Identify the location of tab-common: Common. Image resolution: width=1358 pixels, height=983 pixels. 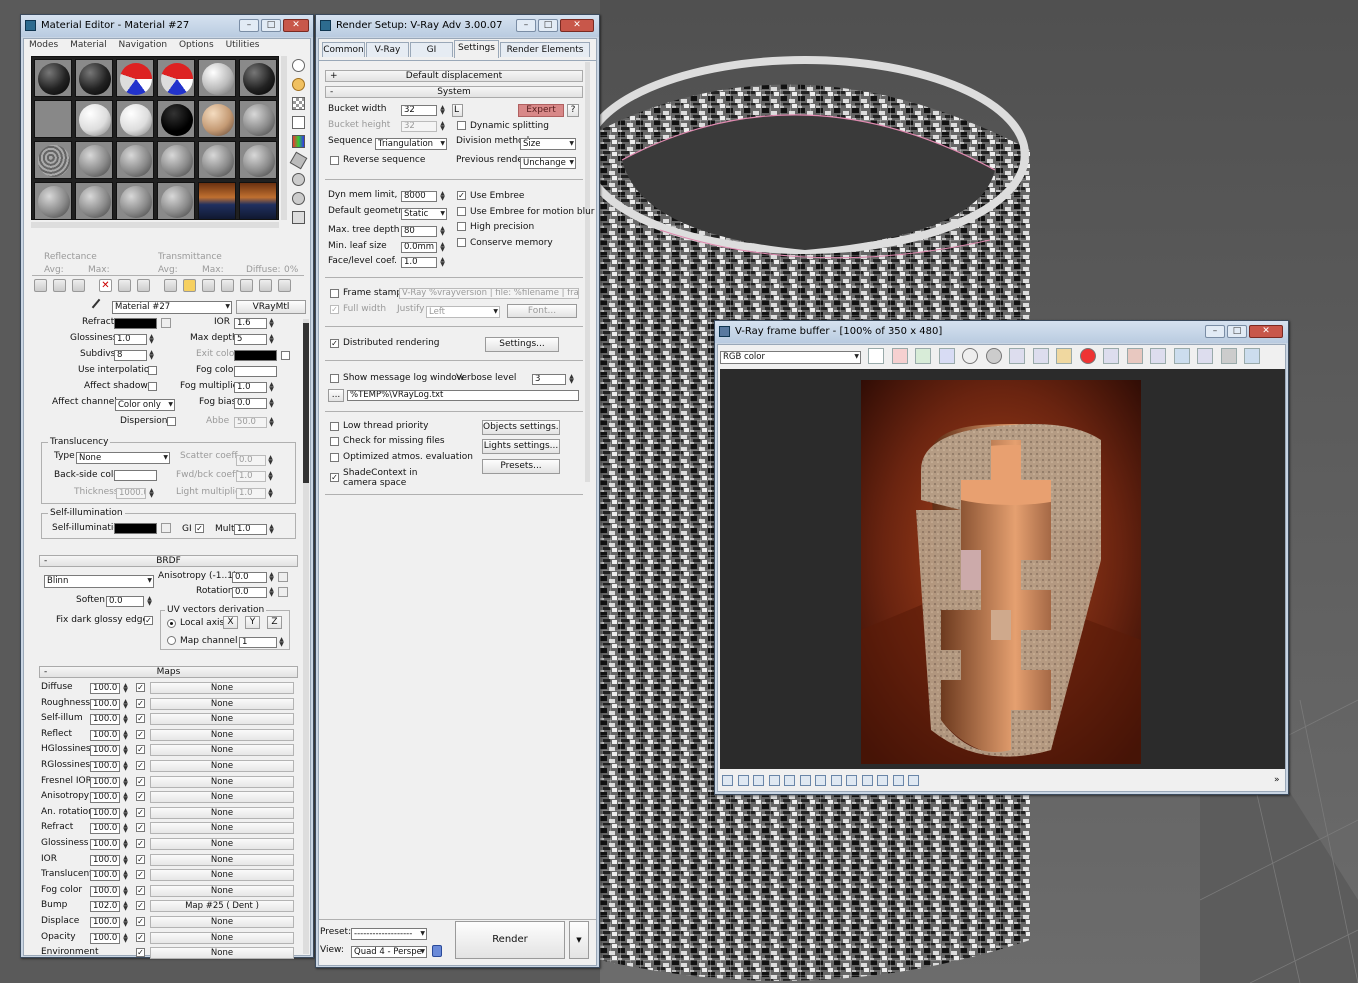
(343, 49).